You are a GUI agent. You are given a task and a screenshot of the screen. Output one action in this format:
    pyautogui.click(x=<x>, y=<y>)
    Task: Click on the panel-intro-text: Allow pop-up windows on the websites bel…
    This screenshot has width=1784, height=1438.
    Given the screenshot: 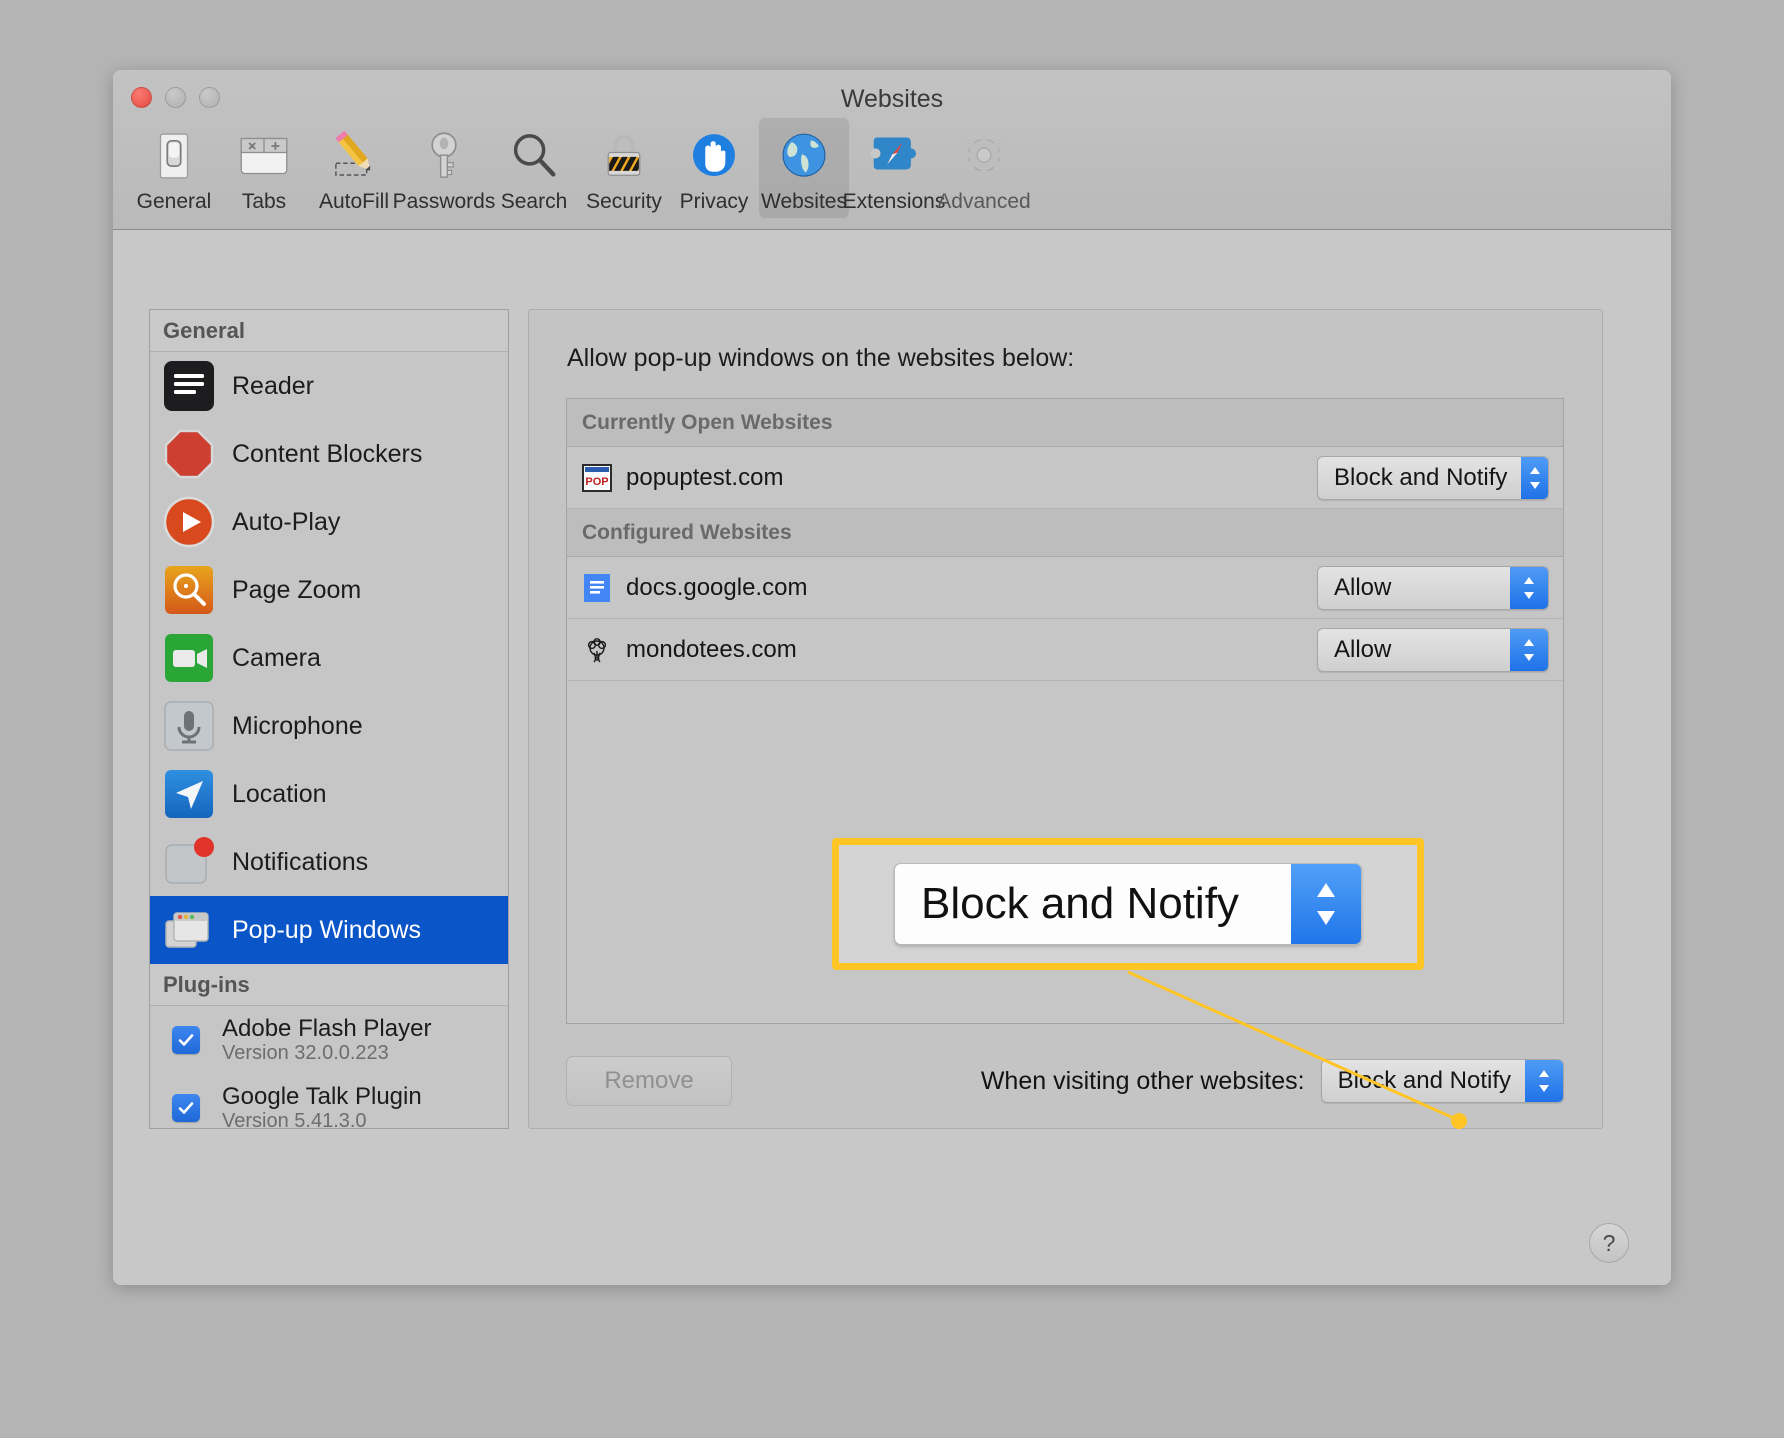 What is the action you would take?
    pyautogui.click(x=821, y=358)
    